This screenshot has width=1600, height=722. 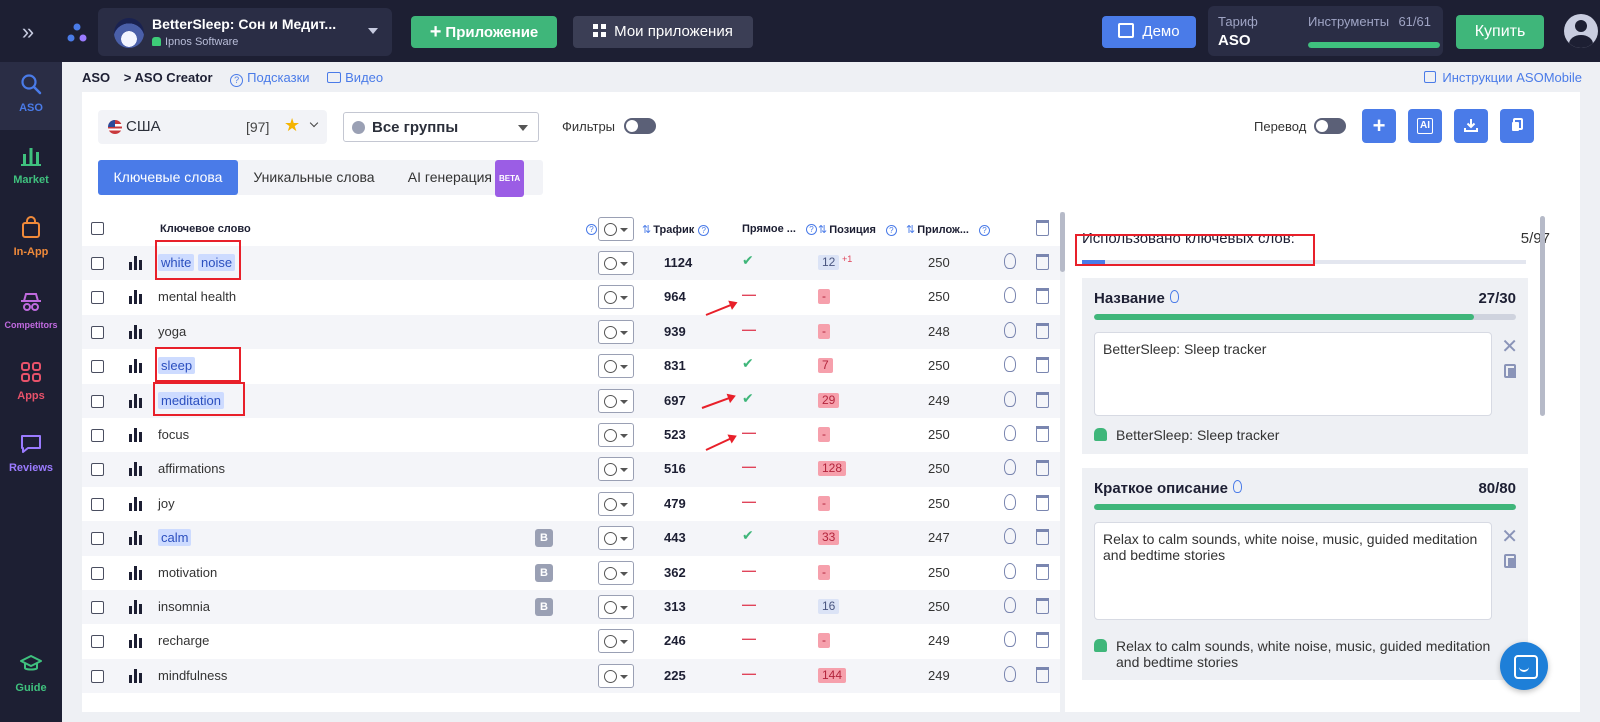 I want to click on question-icon: ?, so click(x=589, y=229).